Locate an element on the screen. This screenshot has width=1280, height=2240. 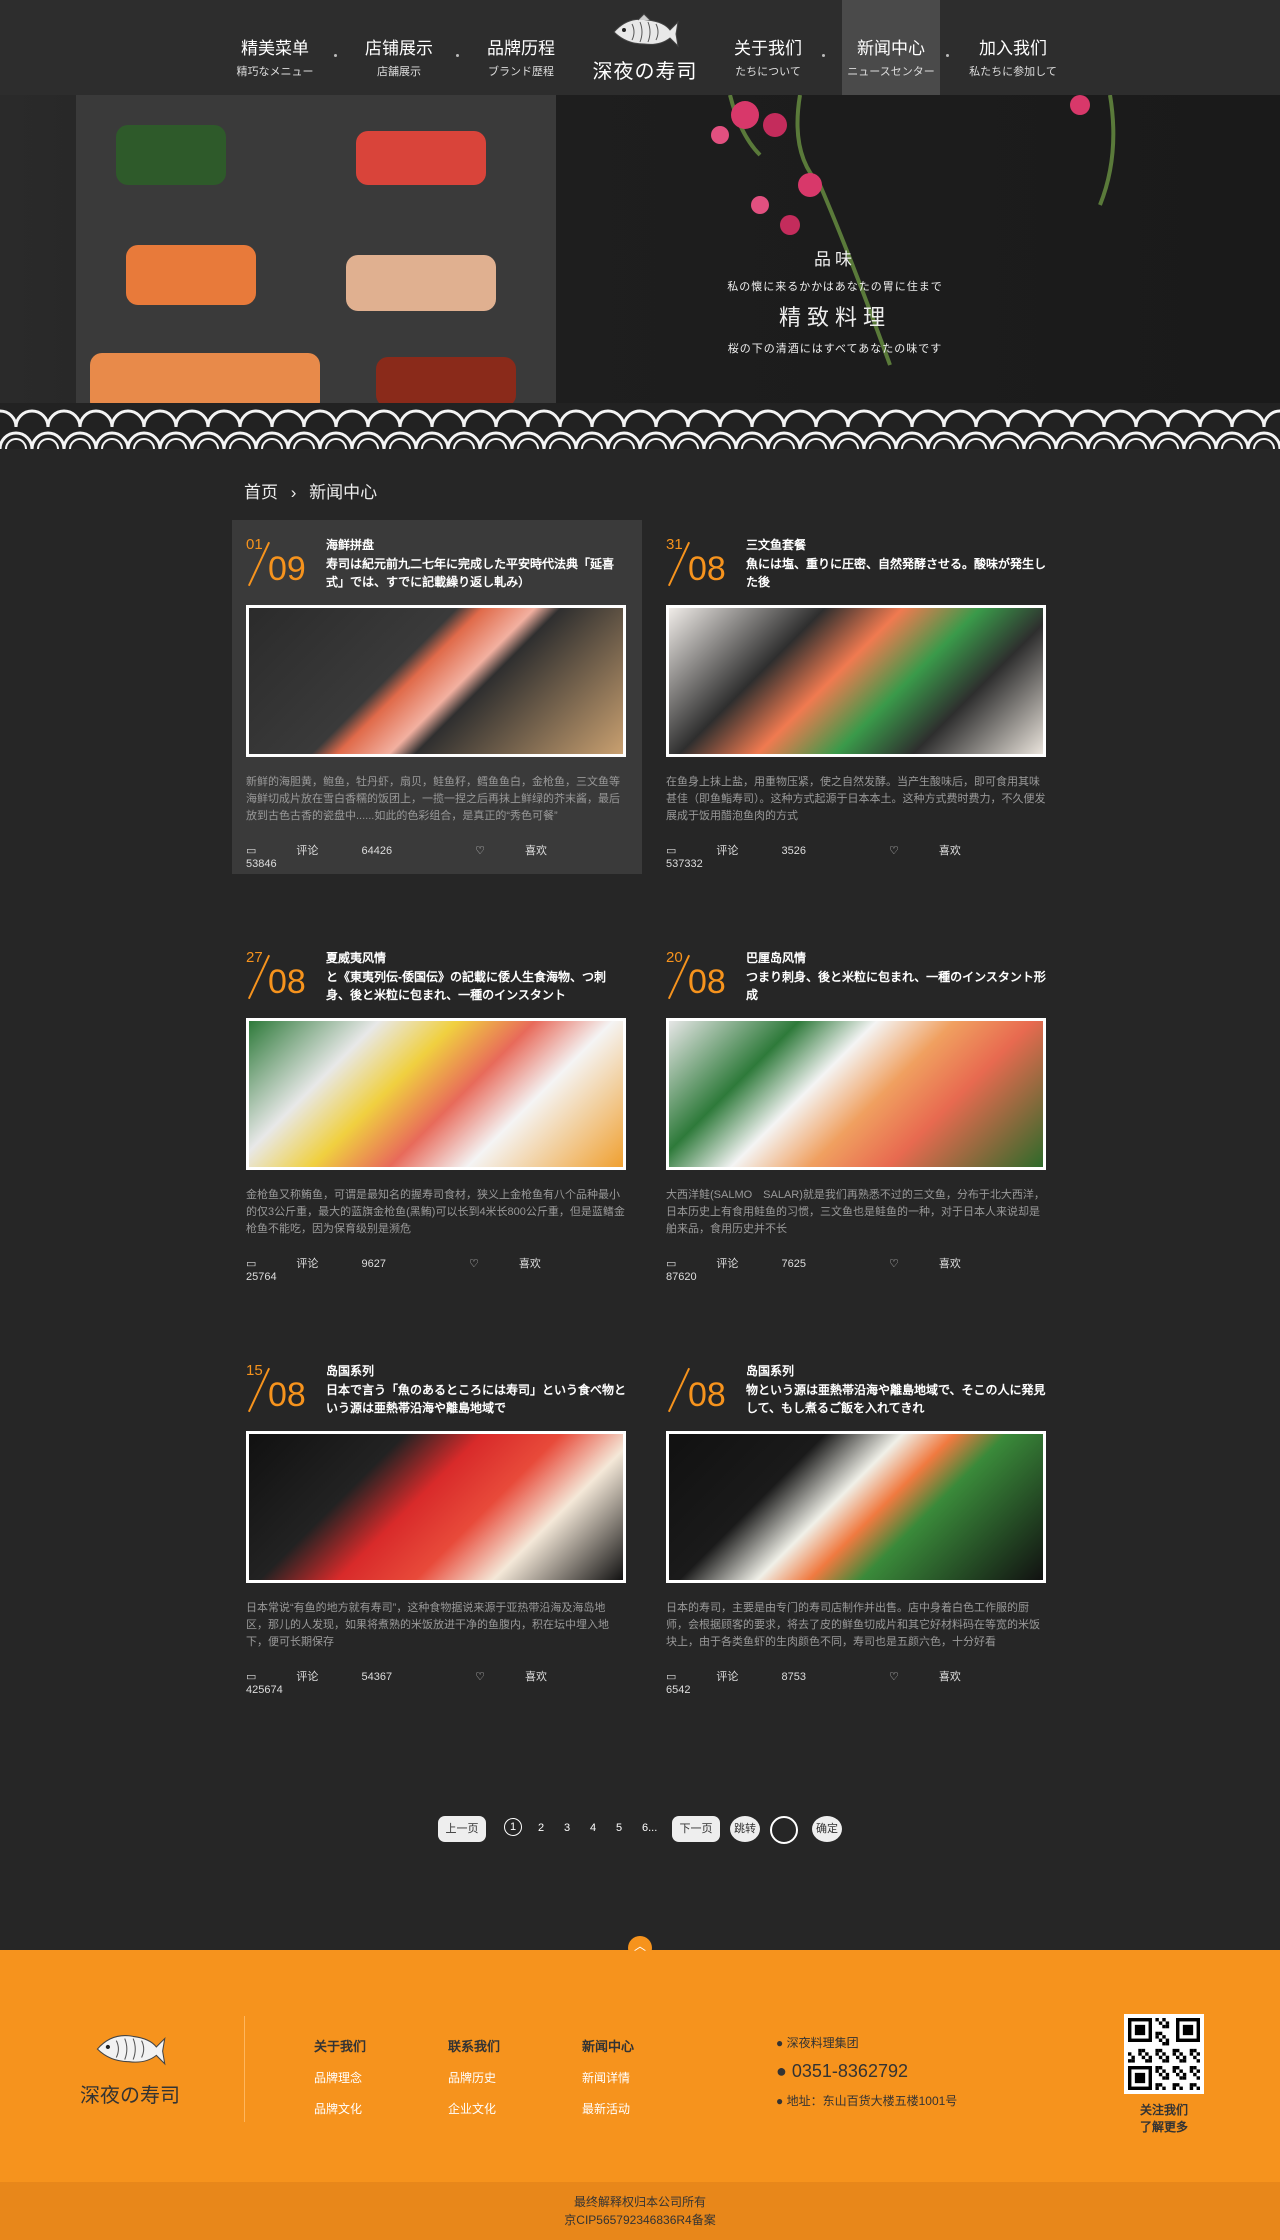
news-date: 27 08 is located at coordinates (281, 979).